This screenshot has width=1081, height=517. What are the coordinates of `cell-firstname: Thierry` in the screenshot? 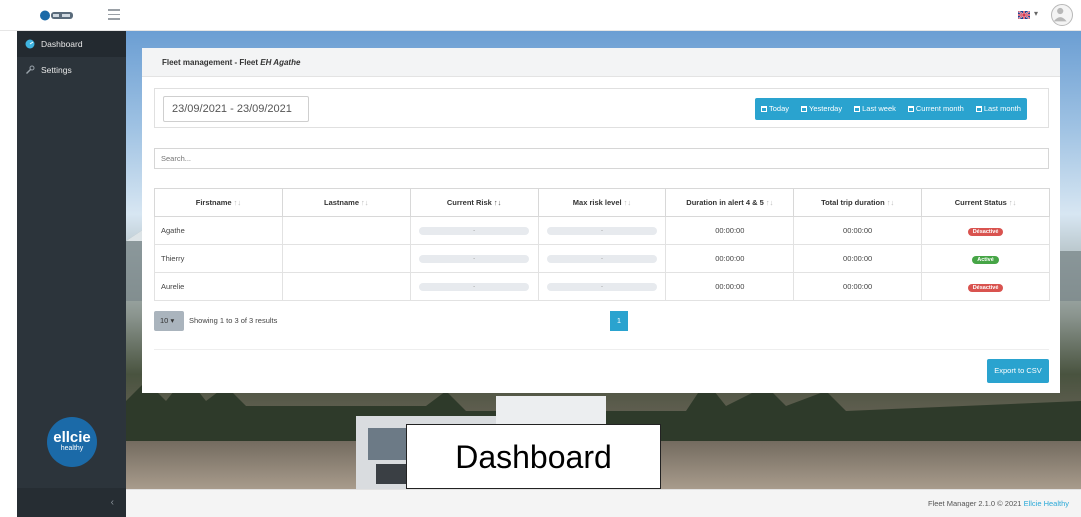 It's located at (218, 258).